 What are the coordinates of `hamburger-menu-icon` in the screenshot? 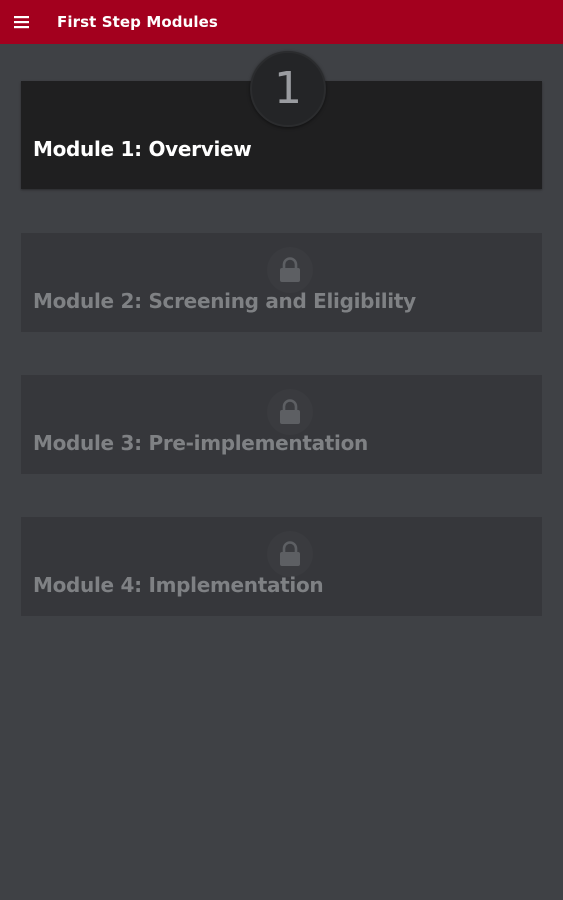 It's located at (22, 22).